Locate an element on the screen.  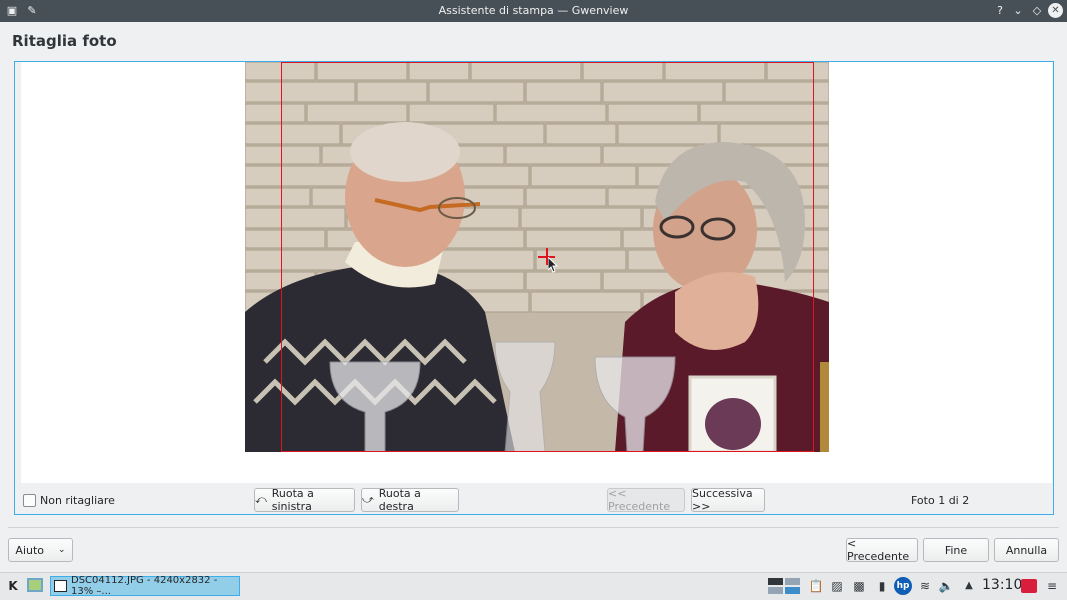
previous-photo-button: << Precedente is located at coordinates (646, 500).